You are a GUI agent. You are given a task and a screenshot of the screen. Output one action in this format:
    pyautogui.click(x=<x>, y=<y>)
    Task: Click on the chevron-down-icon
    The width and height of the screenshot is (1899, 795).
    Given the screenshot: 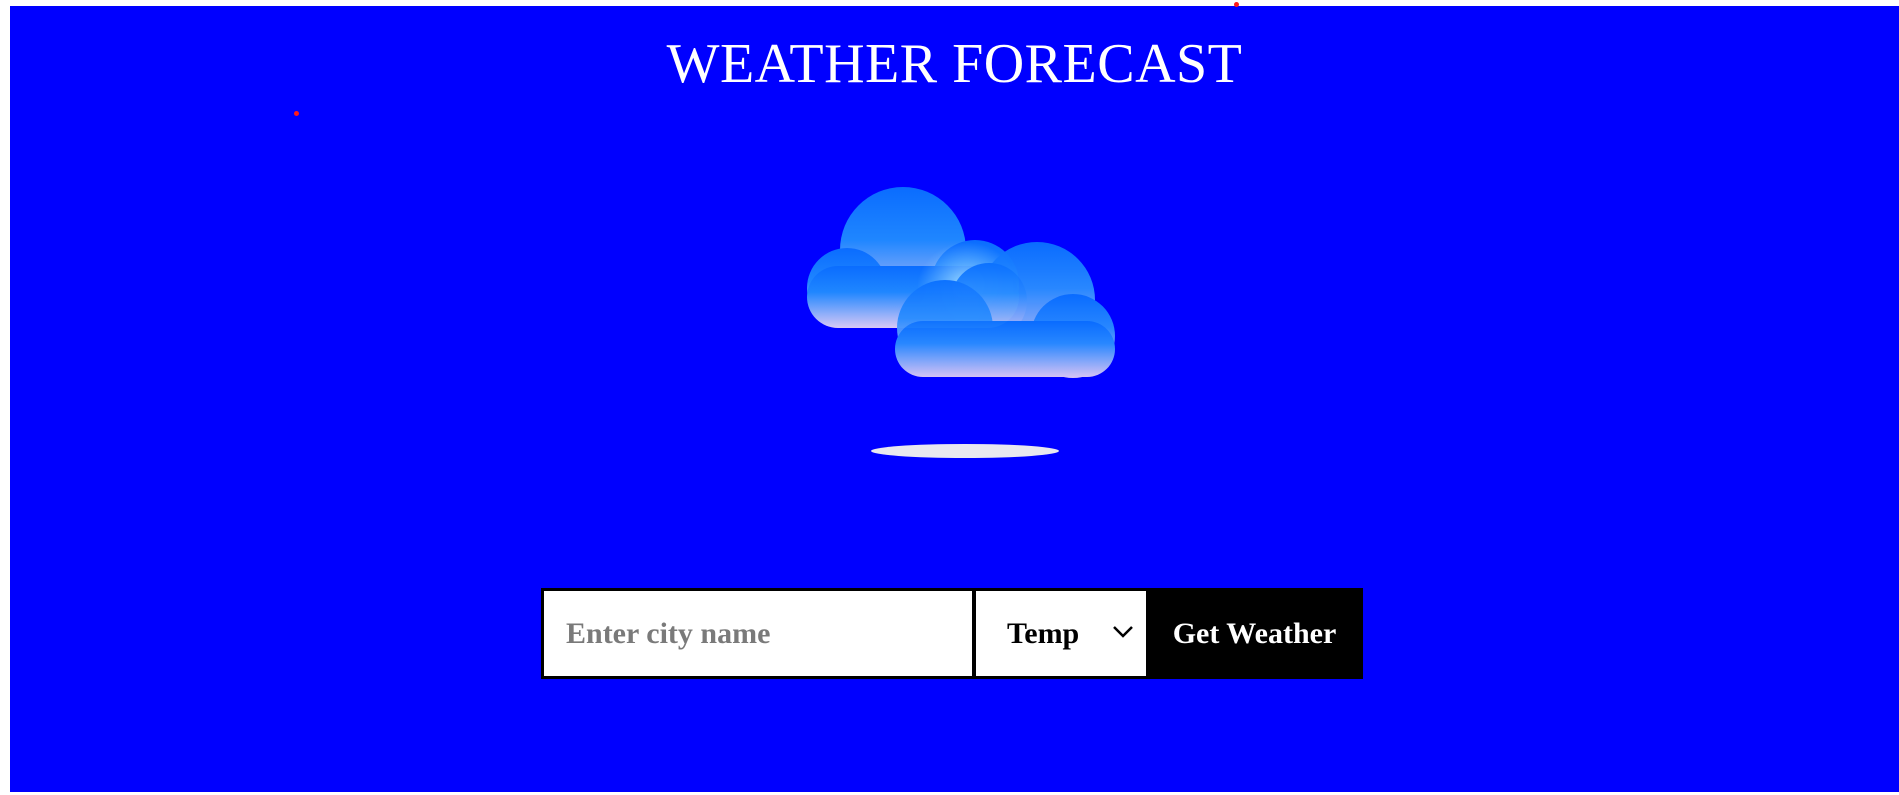 What is the action you would take?
    pyautogui.click(x=1123, y=632)
    